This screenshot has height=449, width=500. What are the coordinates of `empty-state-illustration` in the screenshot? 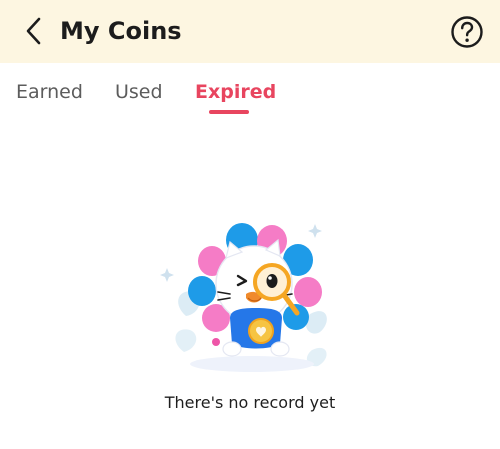 It's located at (250, 298).